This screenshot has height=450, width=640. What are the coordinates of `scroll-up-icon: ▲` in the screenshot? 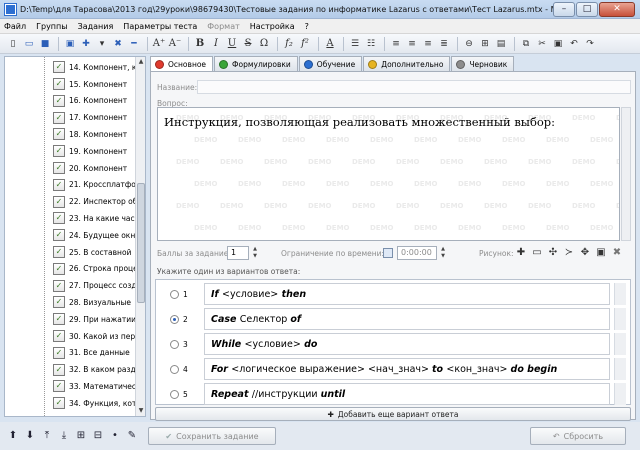 It's located at (140, 62).